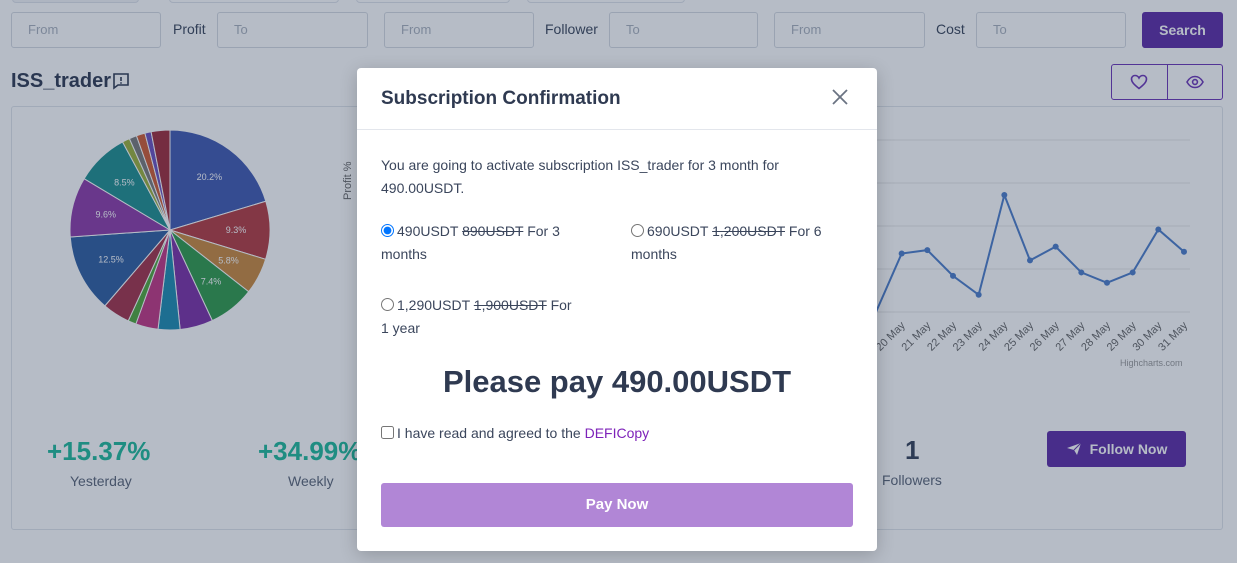 The height and width of the screenshot is (563, 1237). What do you see at coordinates (491, 433) in the screenshot?
I see `agree-text: I have read and agreed to the` at bounding box center [491, 433].